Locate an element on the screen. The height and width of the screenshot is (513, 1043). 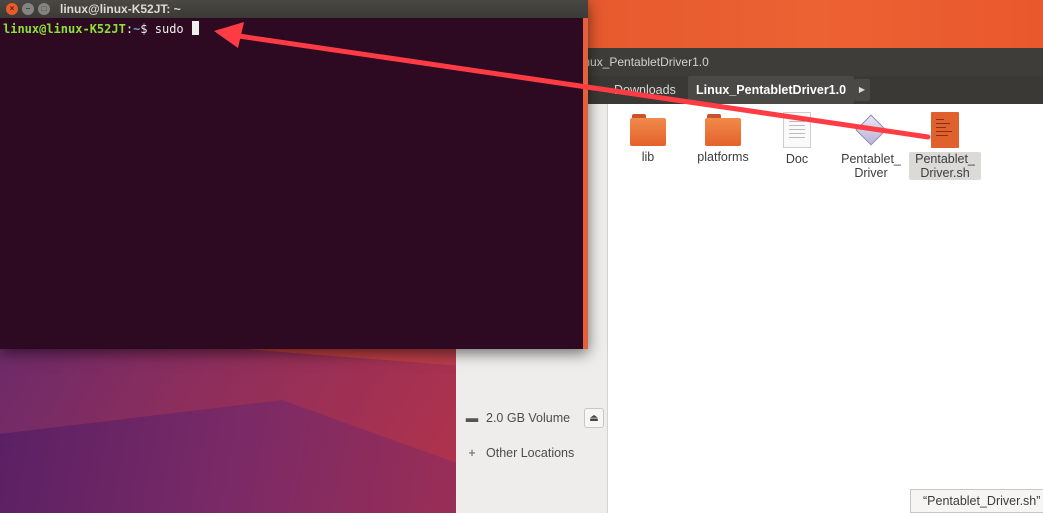
terminal-titlebar: × – □ linux@linux-K52JT: ~ is located at coordinates (294, 9).